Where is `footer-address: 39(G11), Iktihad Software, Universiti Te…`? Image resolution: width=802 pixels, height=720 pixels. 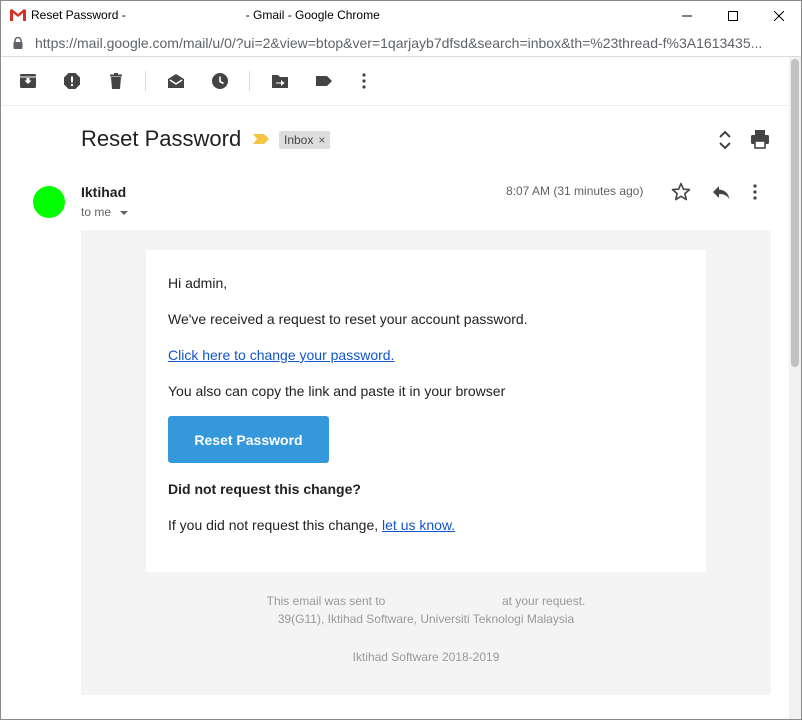
footer-address: 39(G11), Iktihad Software, Universiti Te… is located at coordinates (426, 619).